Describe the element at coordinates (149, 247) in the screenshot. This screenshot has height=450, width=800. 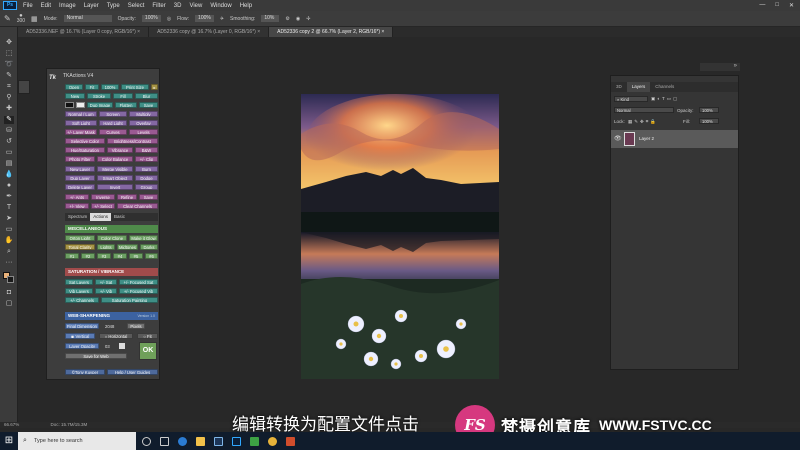
I see `tk-darks-button: Darks` at that location.